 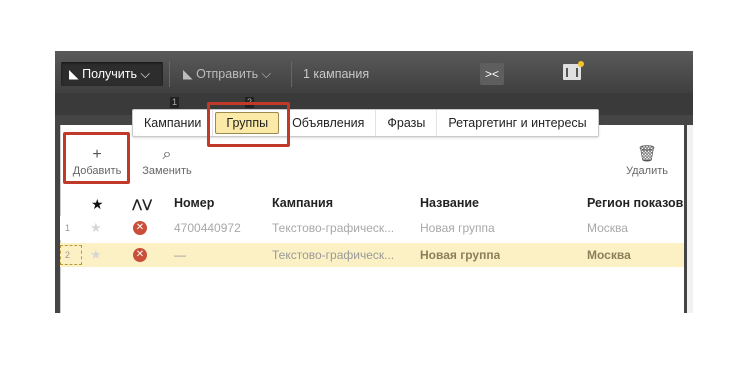 I want to click on row-number: —, so click(x=180, y=255).